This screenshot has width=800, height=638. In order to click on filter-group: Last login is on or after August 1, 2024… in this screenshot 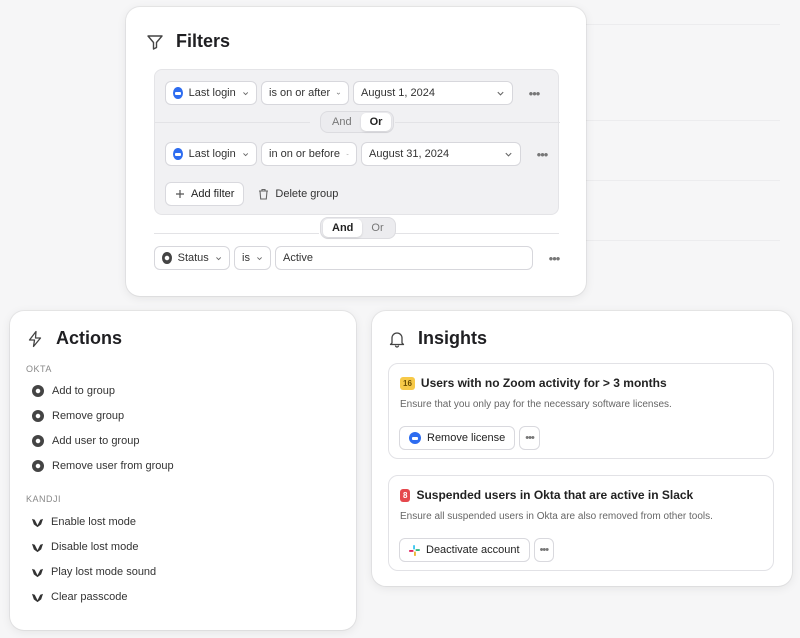, I will do `click(357, 142)`.